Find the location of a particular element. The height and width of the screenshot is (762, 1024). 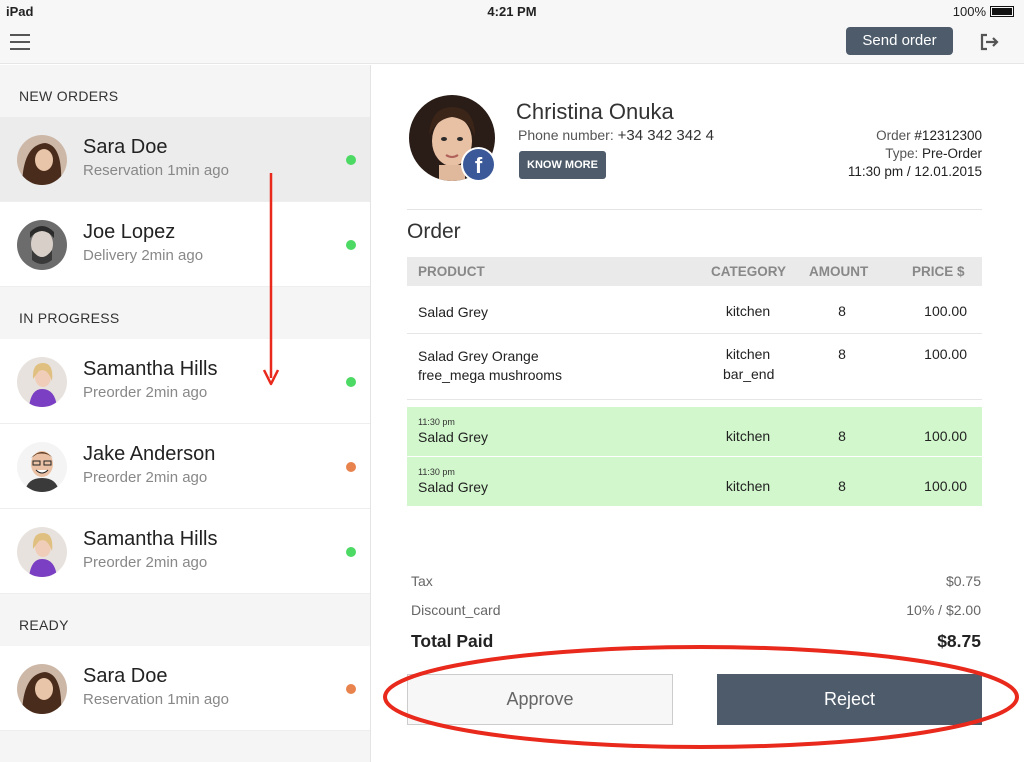

facebook-glyph: f is located at coordinates (478, 164).